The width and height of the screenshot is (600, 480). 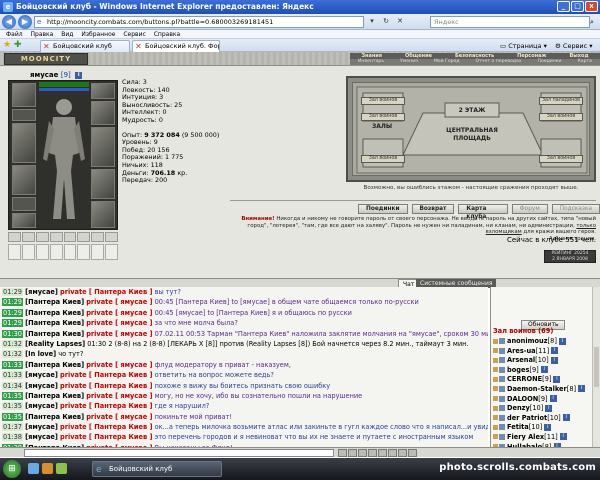 What do you see at coordinates (518, 408) in the screenshot?
I see `warrior-name: Denzy` at bounding box center [518, 408].